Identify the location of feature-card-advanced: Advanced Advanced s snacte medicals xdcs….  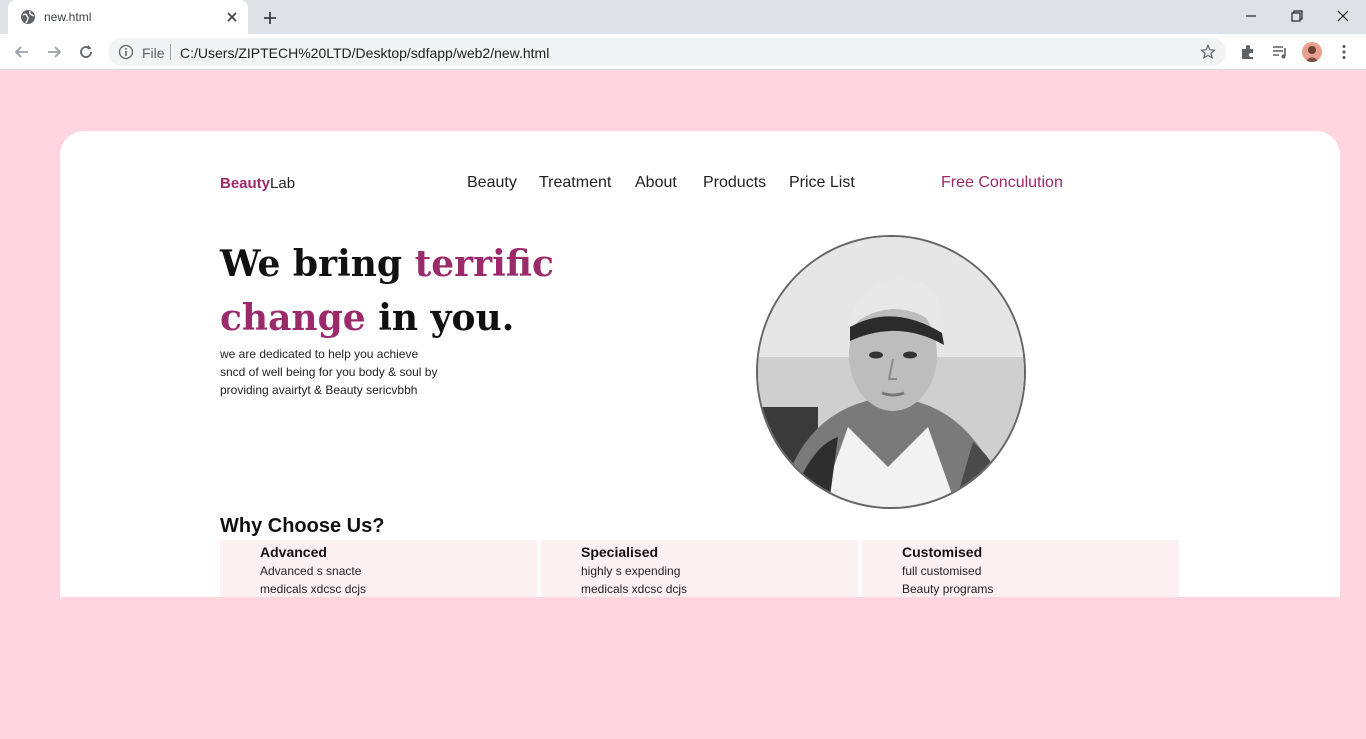
(378, 568).